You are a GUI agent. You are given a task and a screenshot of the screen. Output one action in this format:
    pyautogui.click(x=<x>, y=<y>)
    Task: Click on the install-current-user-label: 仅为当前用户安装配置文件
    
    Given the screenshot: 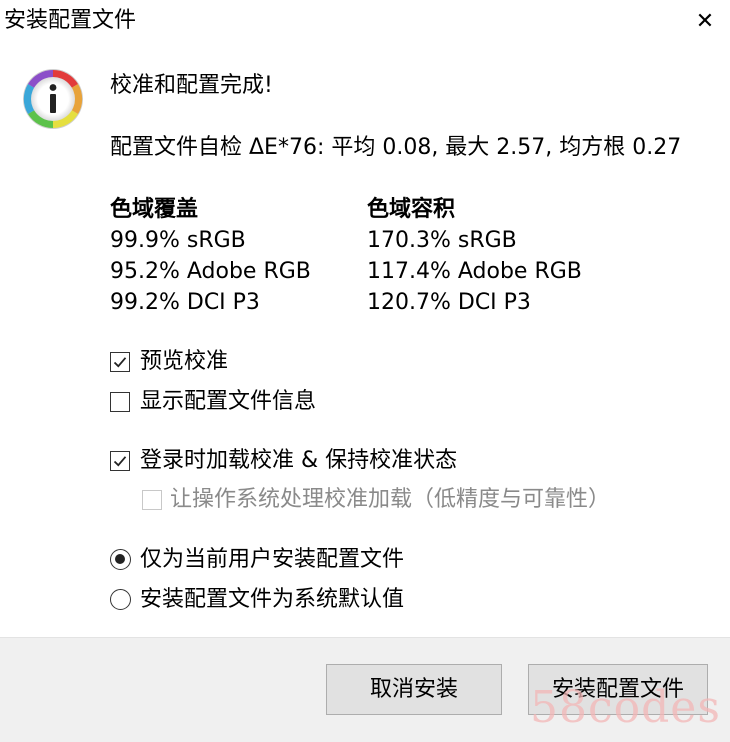 What is the action you would take?
    pyautogui.click(x=272, y=560)
    